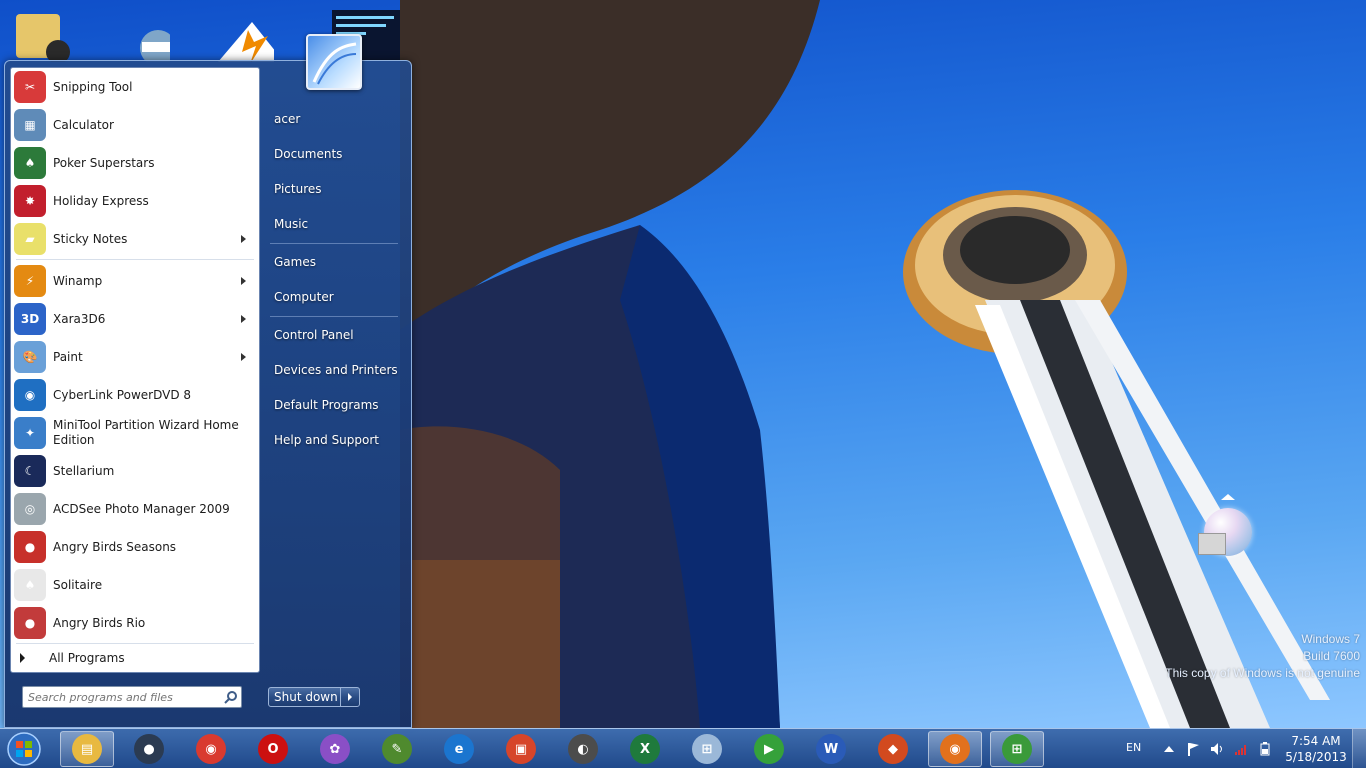  I want to click on program-label: Xara3D6, so click(79, 318).